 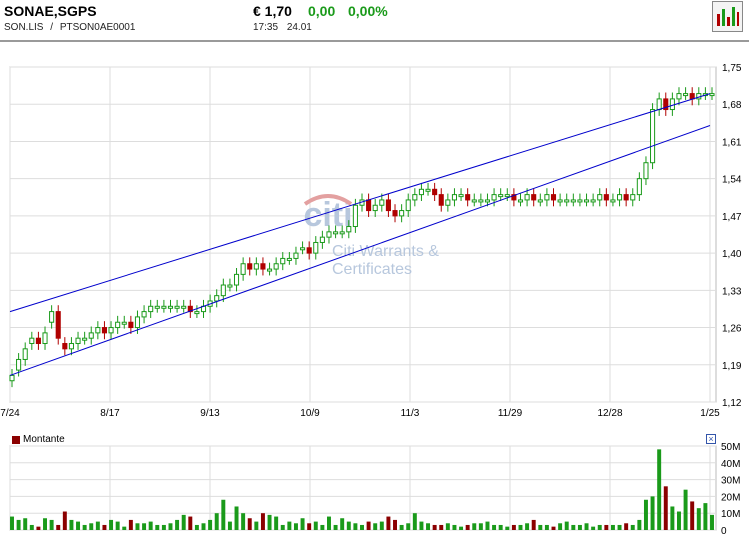 I want to click on date-tick-label: 11/29, so click(x=510, y=413).